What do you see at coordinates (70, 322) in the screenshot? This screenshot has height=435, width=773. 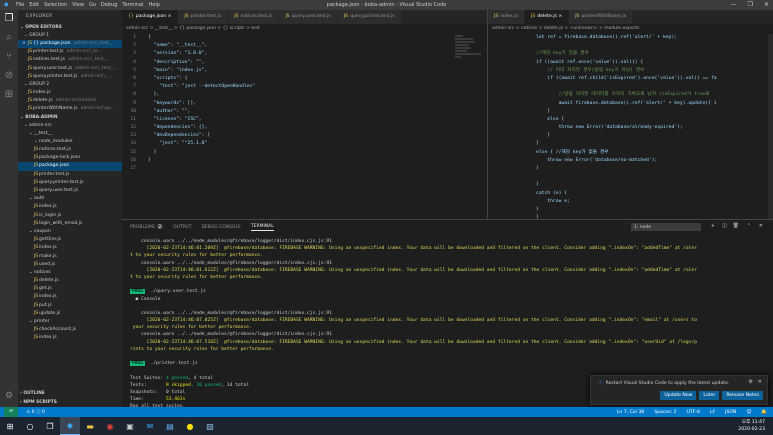 I see `folder-item: ⌄printer` at bounding box center [70, 322].